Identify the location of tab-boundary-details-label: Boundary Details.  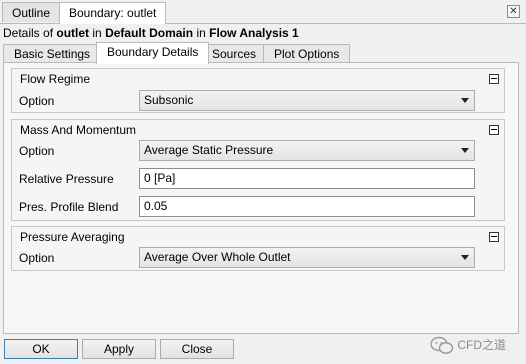
(153, 52).